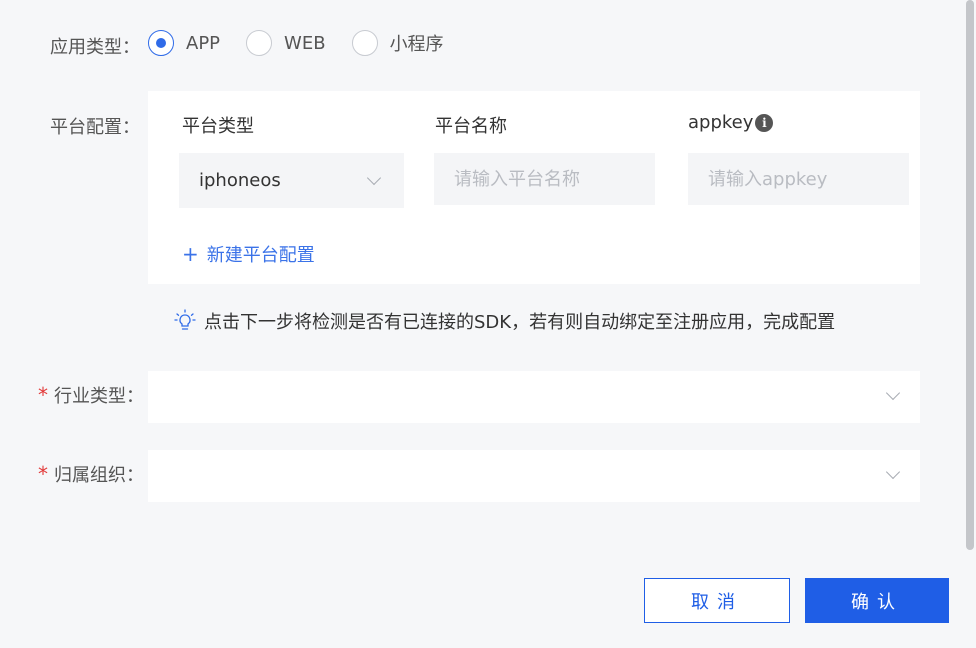  I want to click on platform-config-label: 平台配置：, so click(95, 127).